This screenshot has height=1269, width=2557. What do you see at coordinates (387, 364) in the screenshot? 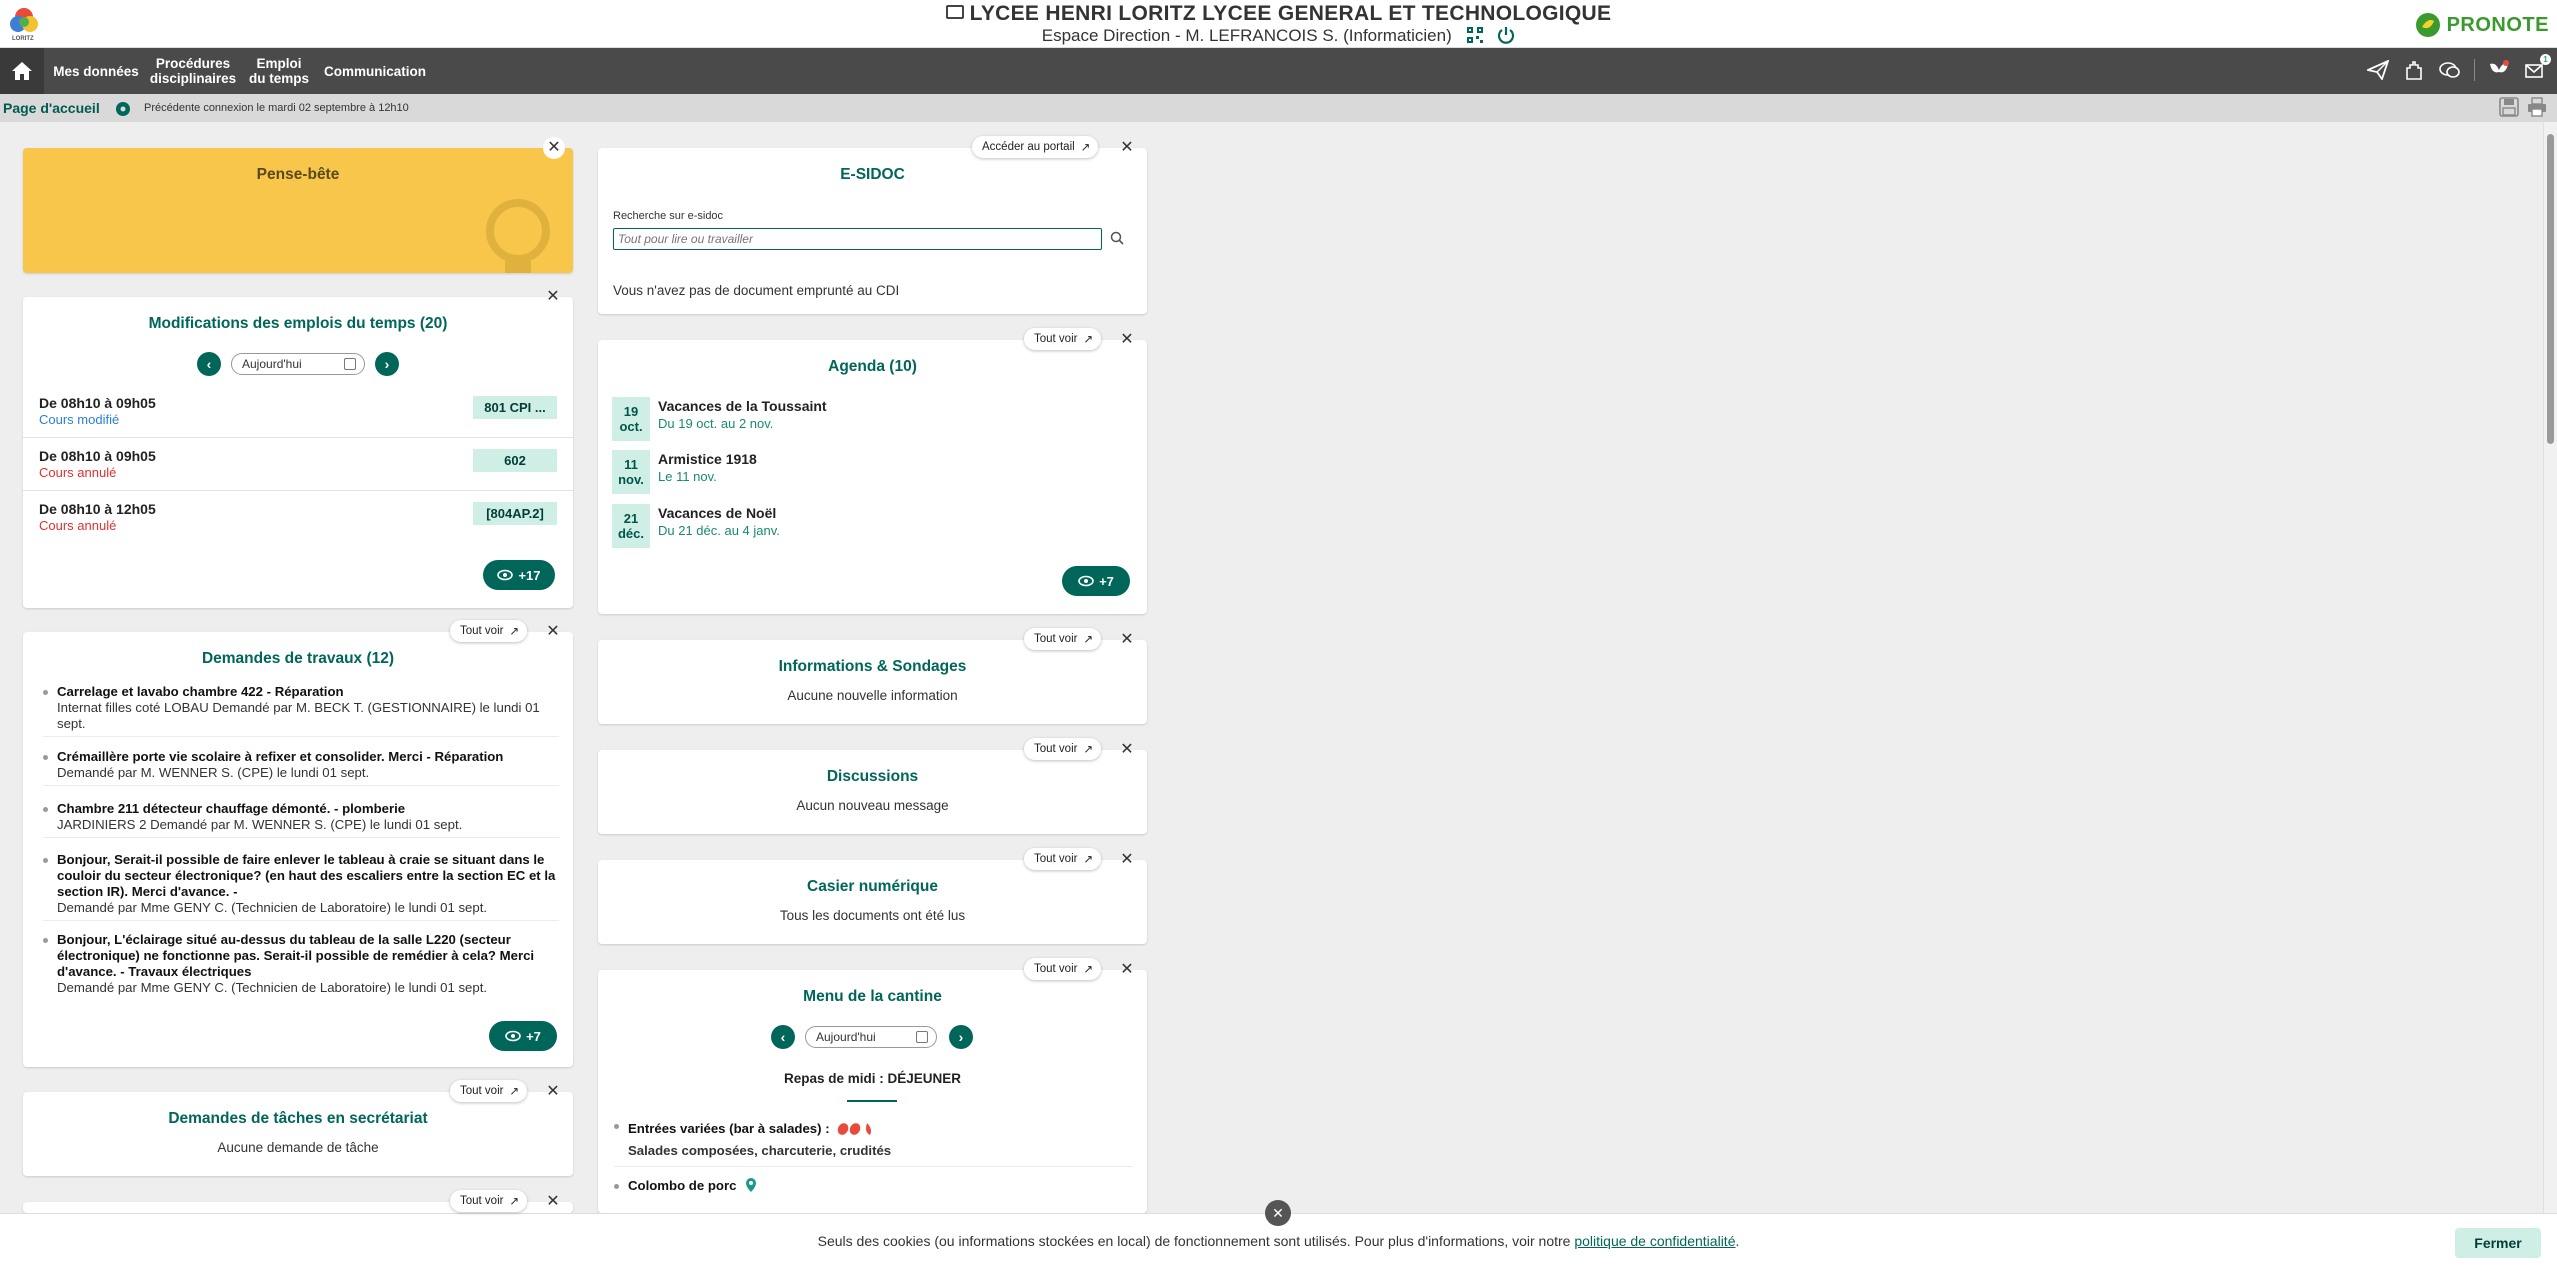
I see `emplois-next-button: ›` at bounding box center [387, 364].